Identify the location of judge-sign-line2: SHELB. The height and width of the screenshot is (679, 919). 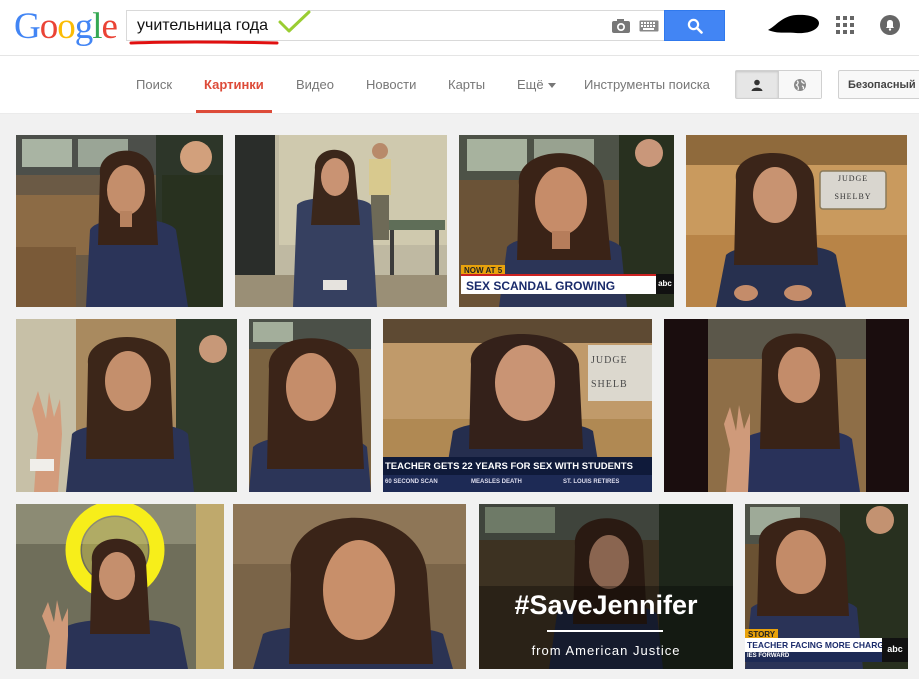
(609, 384).